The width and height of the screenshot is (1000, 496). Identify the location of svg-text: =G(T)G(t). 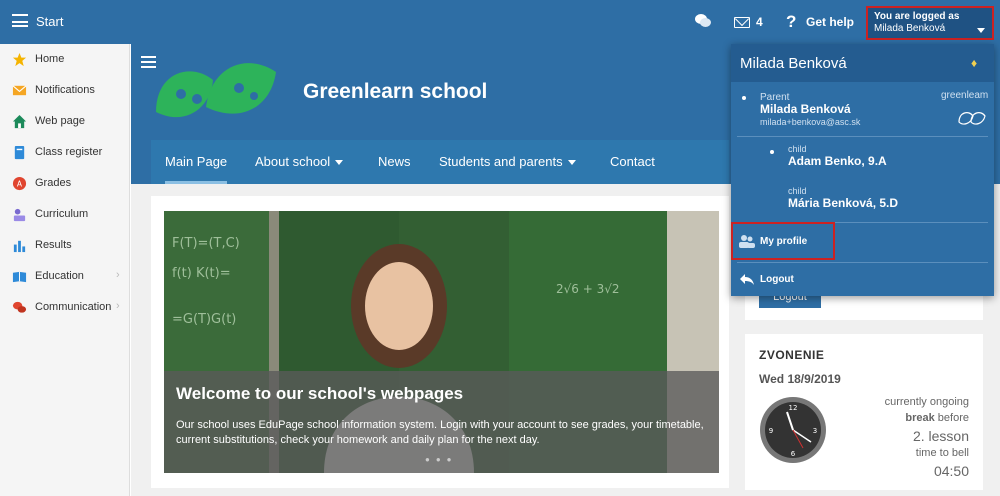
(204, 319).